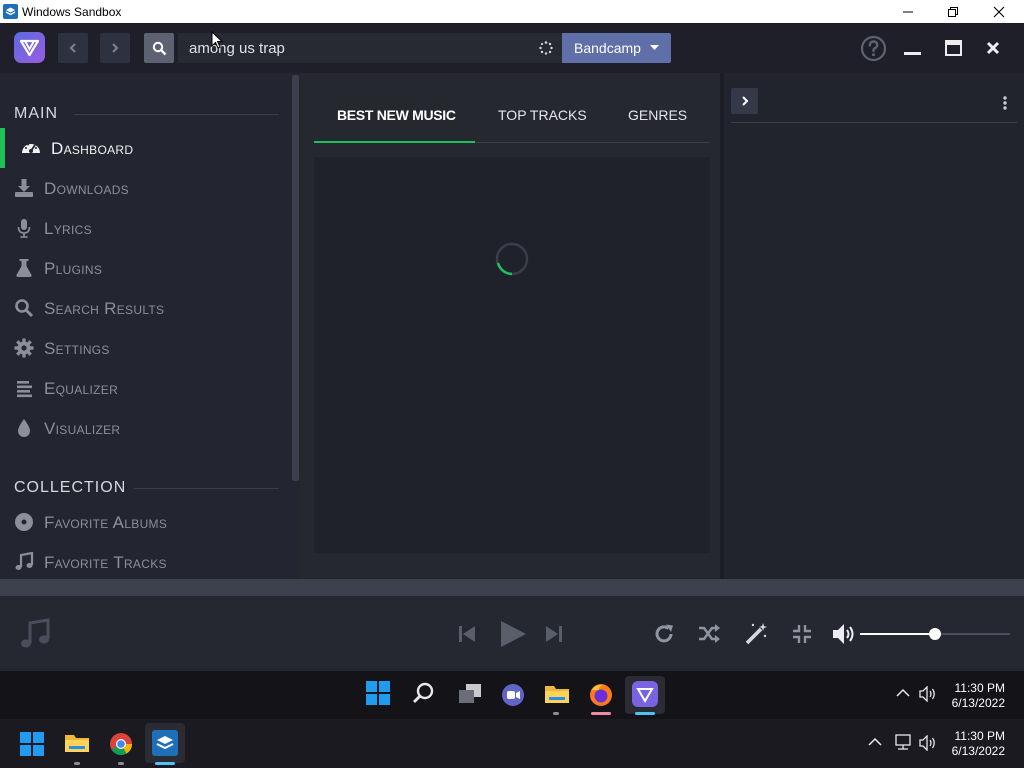 This screenshot has height=768, width=1024. Describe the element at coordinates (972, 744) in the screenshot. I see `host-clock: 11:30 PM 6/13/2022` at that location.